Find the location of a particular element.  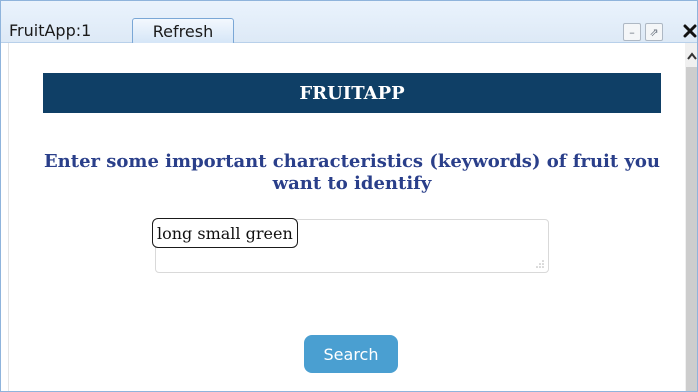

minimize-icon: – is located at coordinates (632, 32).